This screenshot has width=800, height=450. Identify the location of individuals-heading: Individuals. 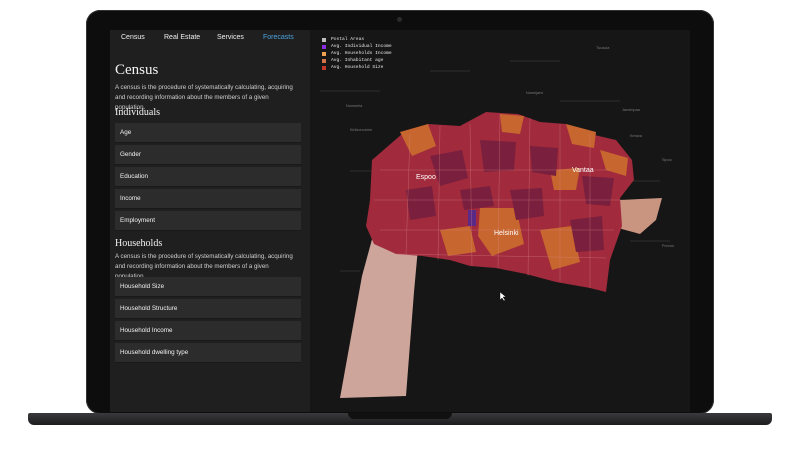
(137, 112).